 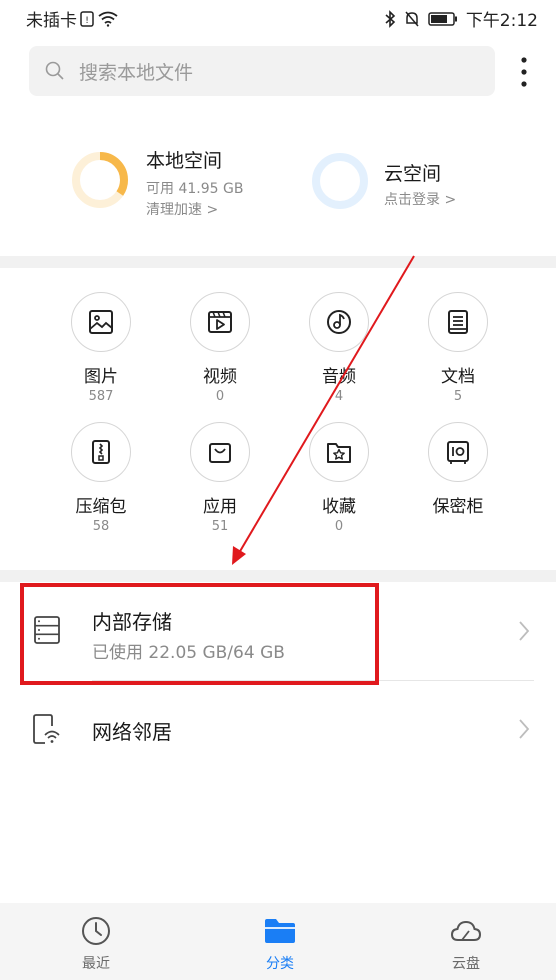 What do you see at coordinates (278, 17) in the screenshot?
I see `status-bar: 未插卡 ! 下午2:12` at bounding box center [278, 17].